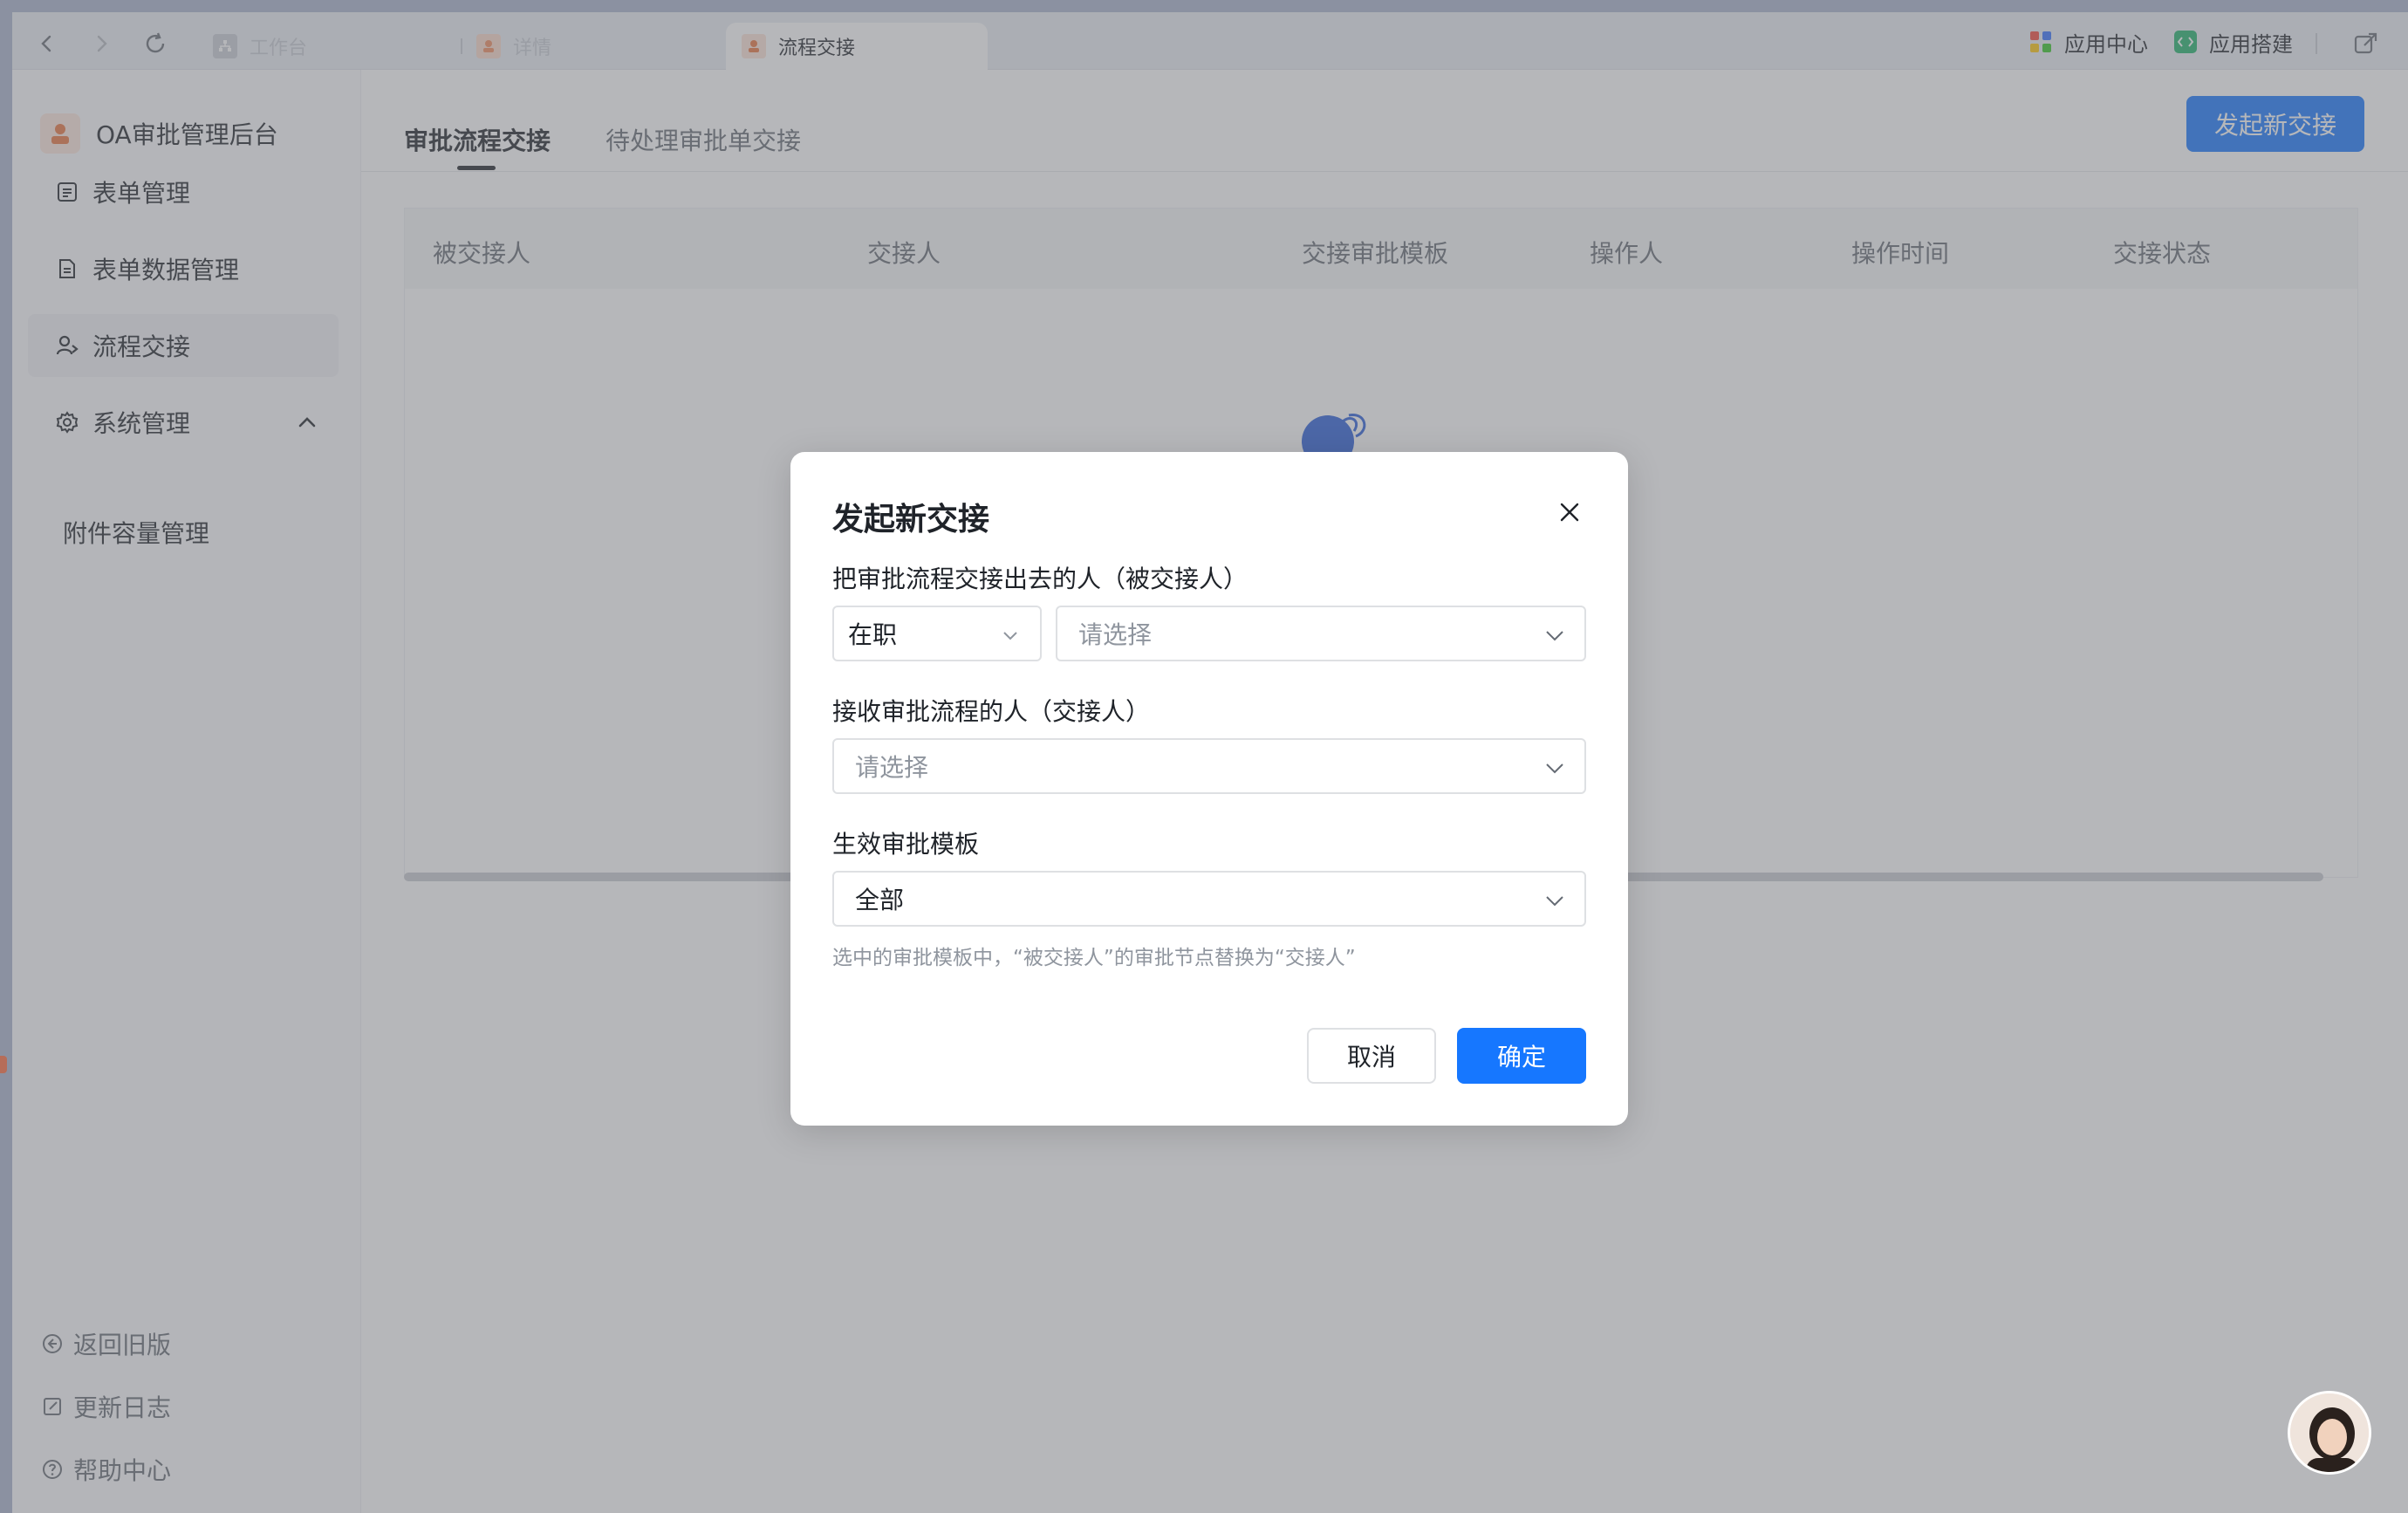 The height and width of the screenshot is (1513, 2408). I want to click on template-label: 生效审批模板, so click(906, 844).